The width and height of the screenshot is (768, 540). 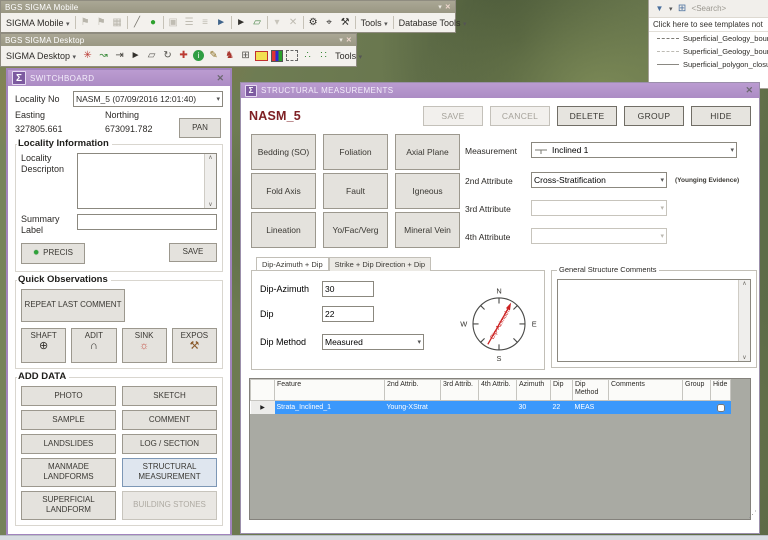 I want to click on mobile-toolbar-titlebar: BGS SIGMA Mobile ▾ ✕, so click(x=228, y=7).